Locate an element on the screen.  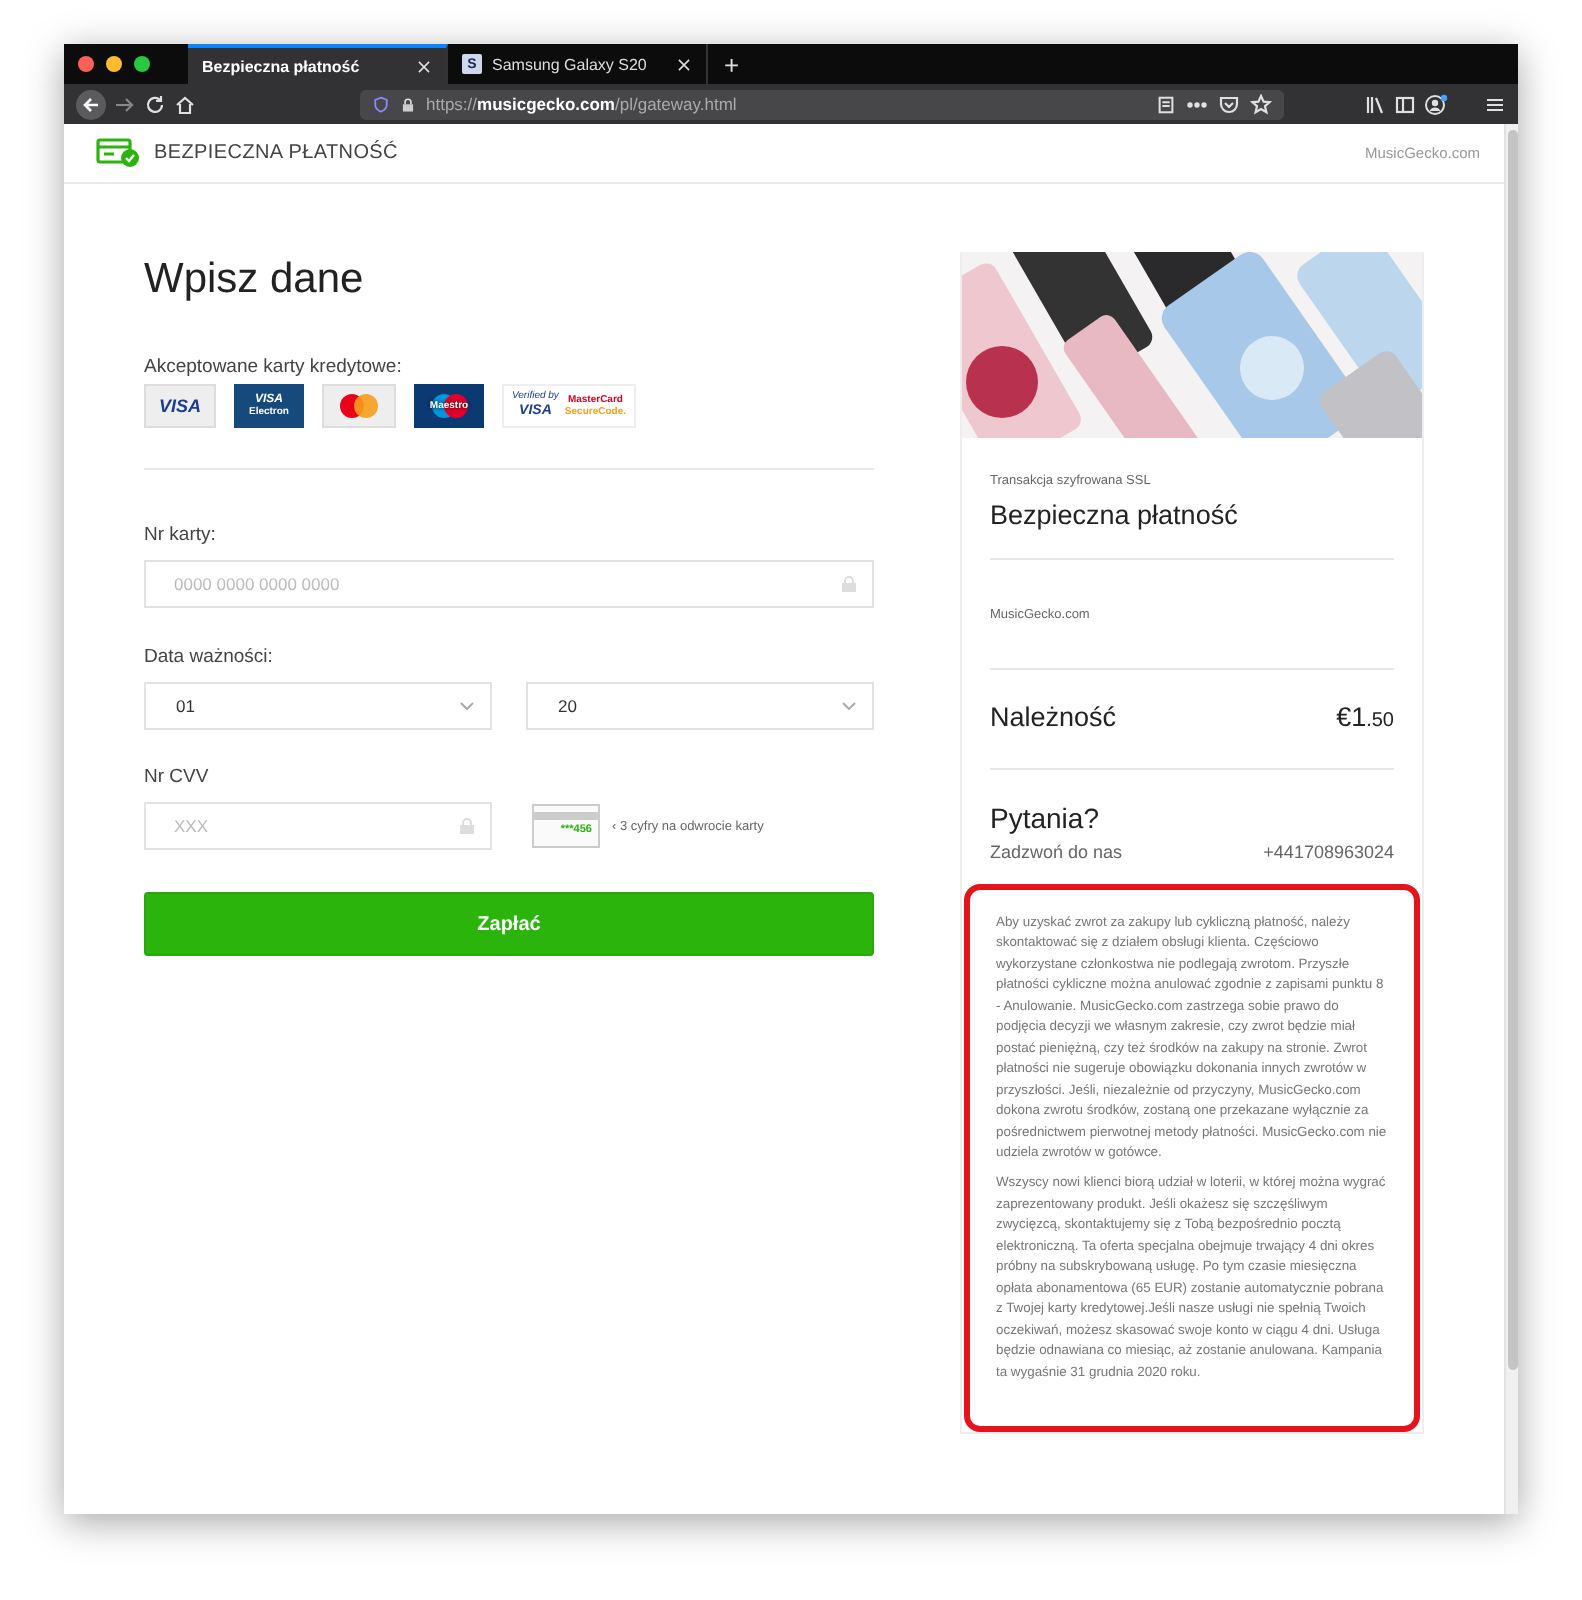
amount-label: Należność is located at coordinates (1053, 717).